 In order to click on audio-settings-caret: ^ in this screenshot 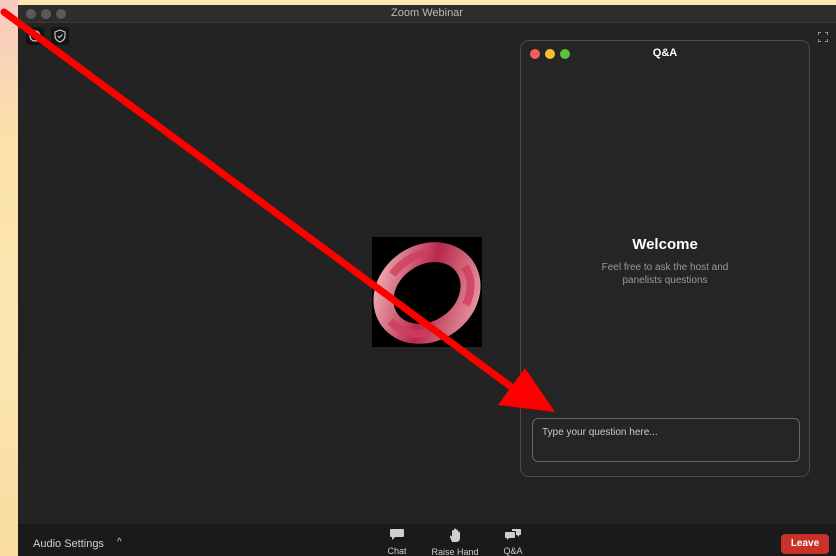, I will do `click(119, 542)`.